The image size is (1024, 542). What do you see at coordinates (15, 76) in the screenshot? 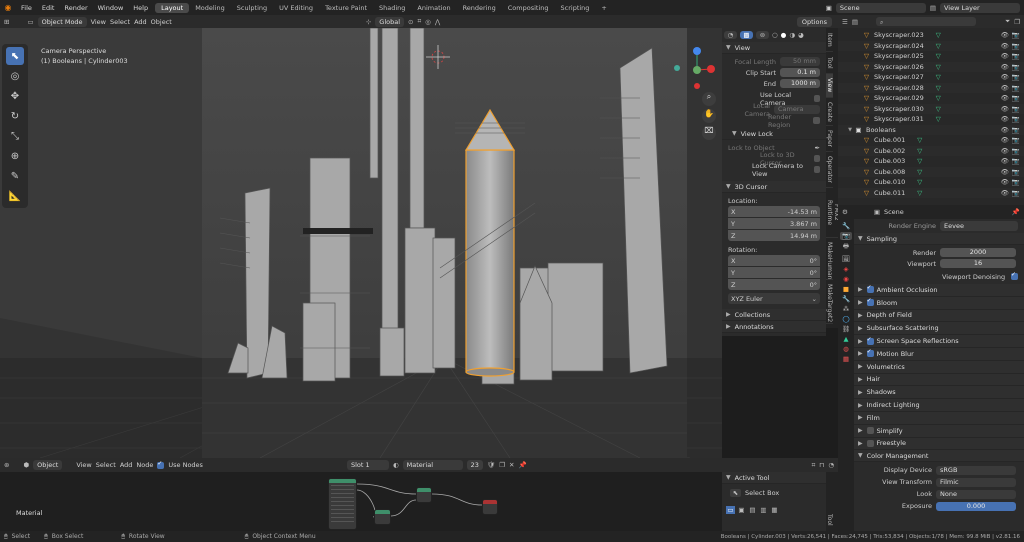
I see `cursor-tool-icon: ◎` at bounding box center [15, 76].